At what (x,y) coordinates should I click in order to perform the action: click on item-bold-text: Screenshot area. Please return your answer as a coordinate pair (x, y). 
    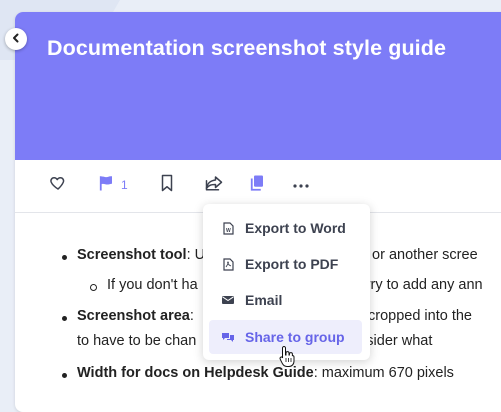
    Looking at the image, I should click on (133, 316).